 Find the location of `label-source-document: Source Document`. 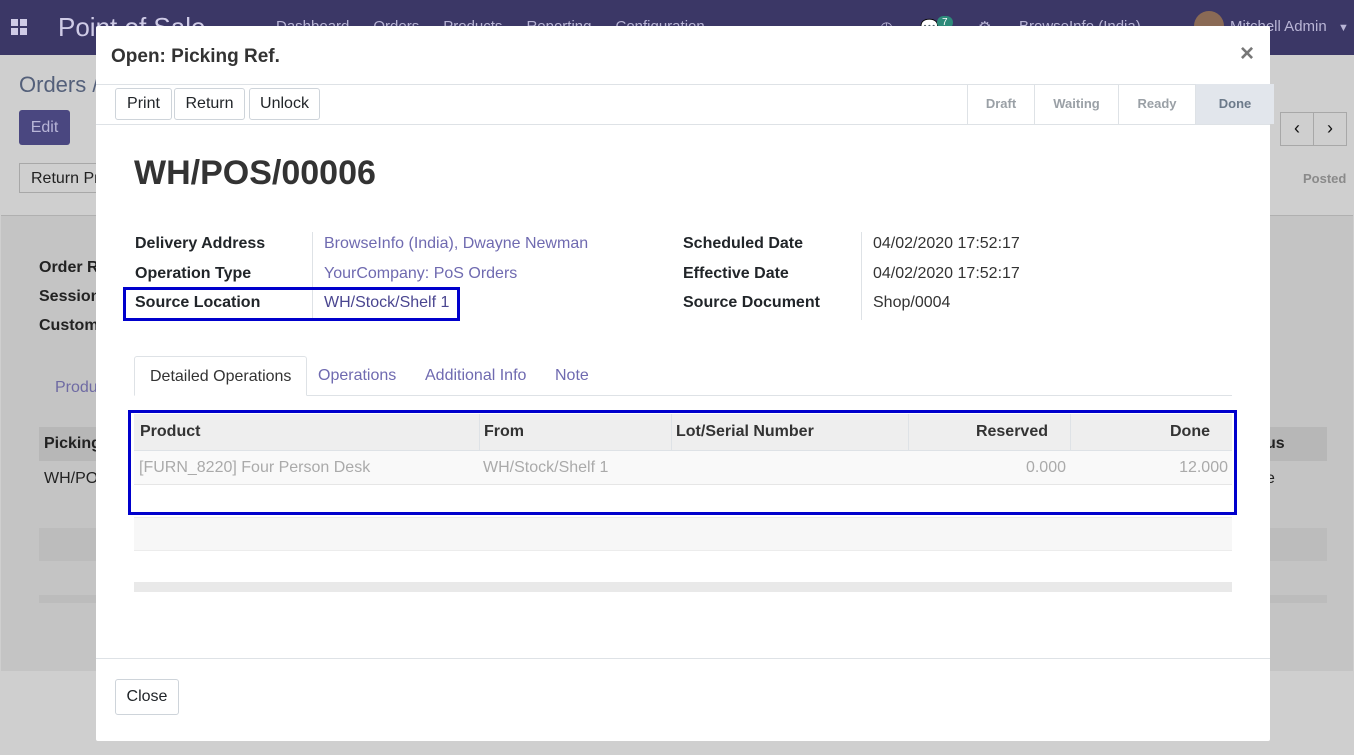

label-source-document: Source Document is located at coordinates (751, 302).